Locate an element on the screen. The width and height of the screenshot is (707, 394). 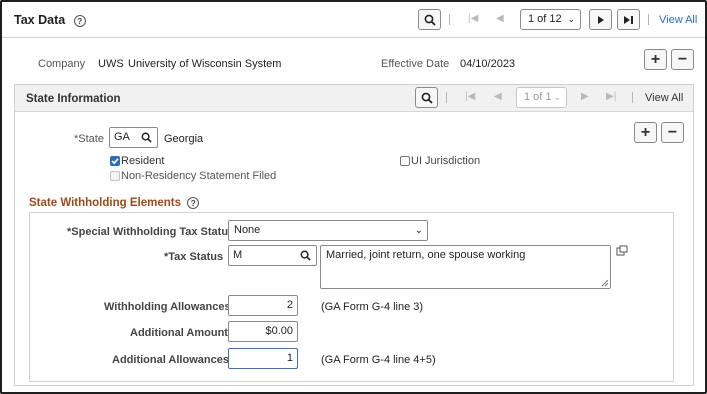
delete-state-button: − is located at coordinates (672, 132).